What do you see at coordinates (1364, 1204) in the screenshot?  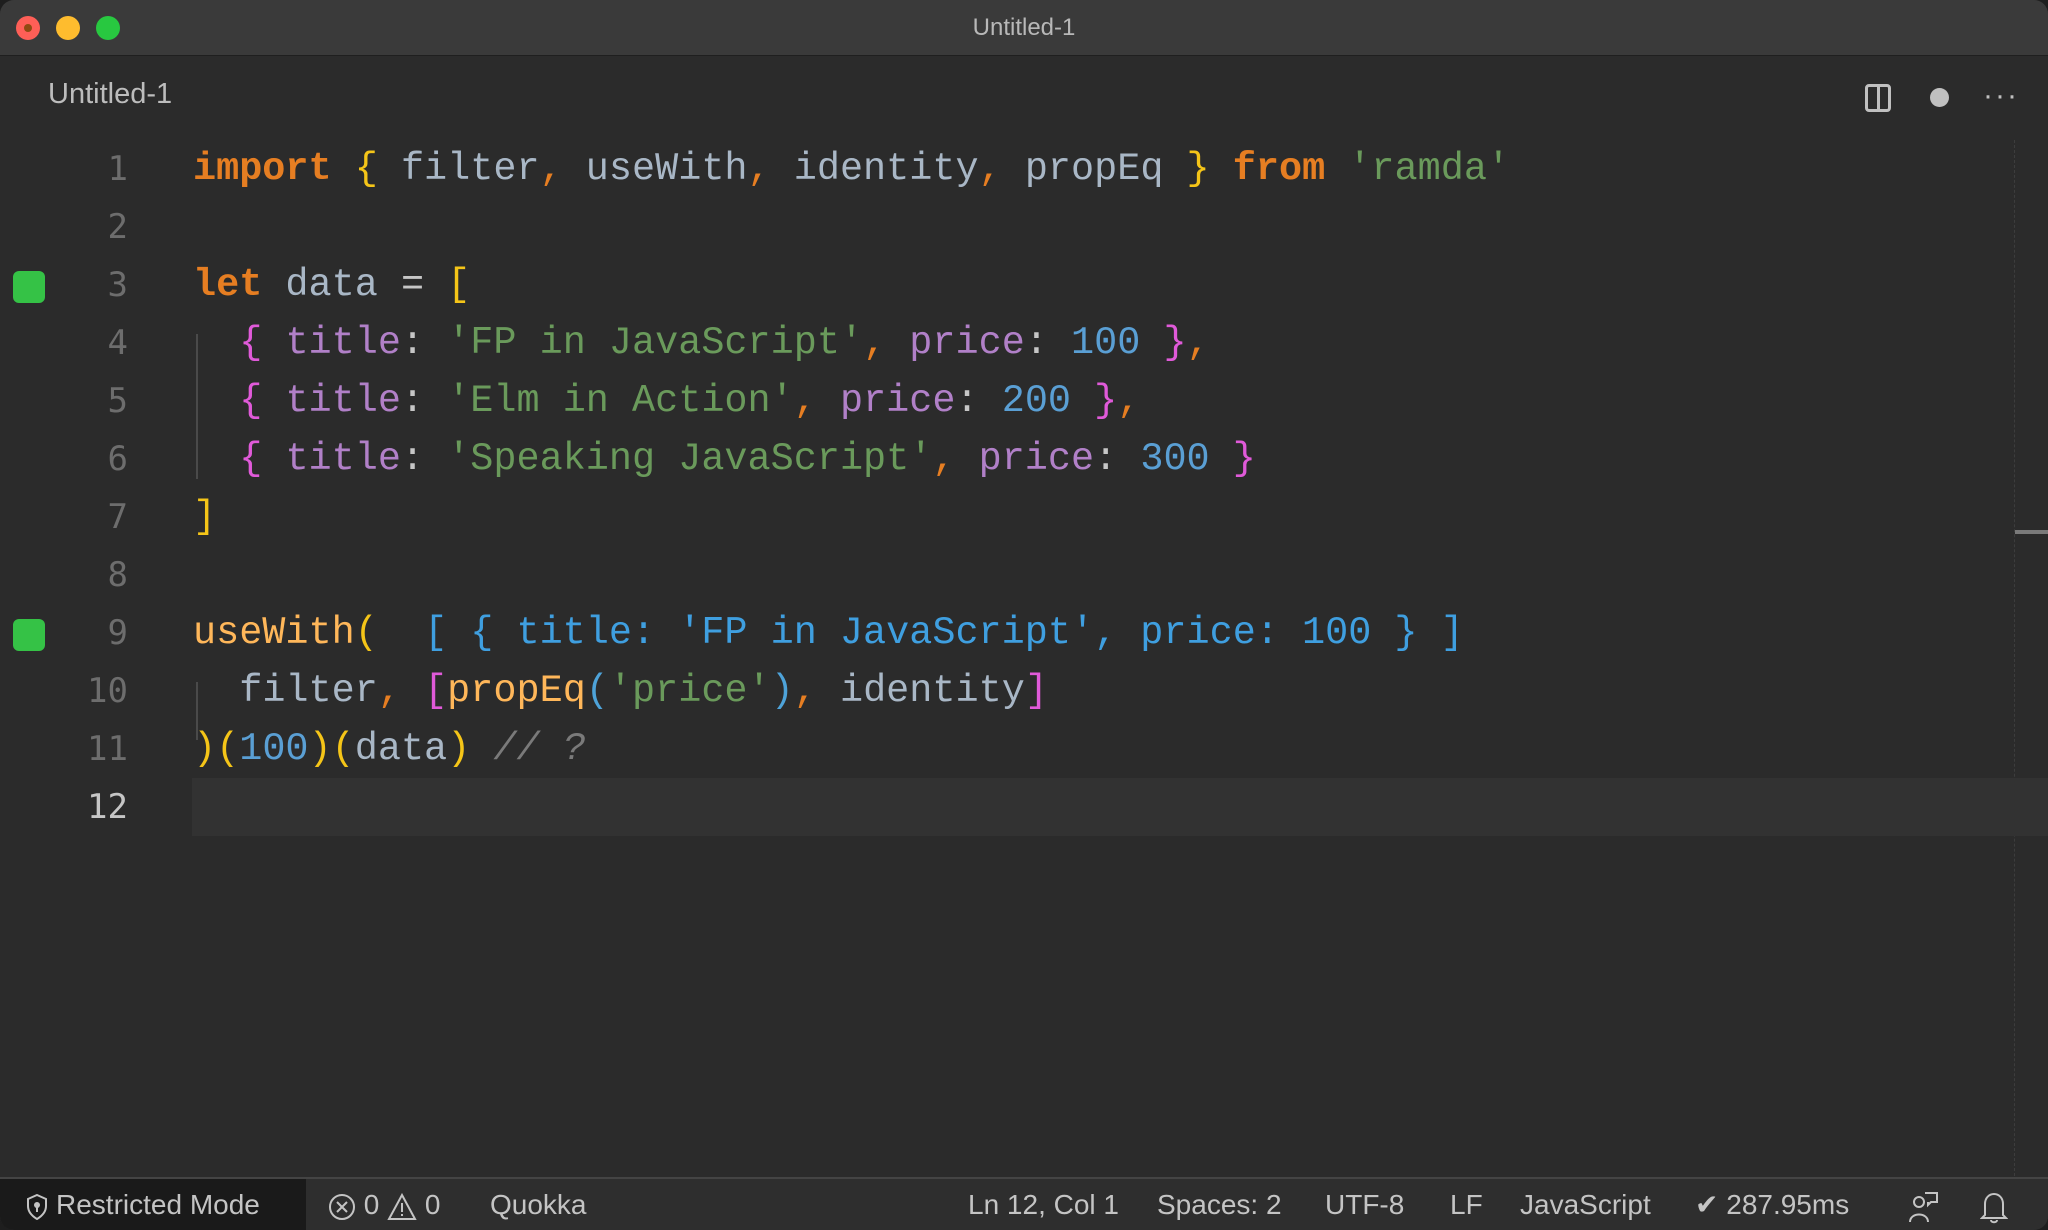 I see `encoding-setting: UTF-8` at bounding box center [1364, 1204].